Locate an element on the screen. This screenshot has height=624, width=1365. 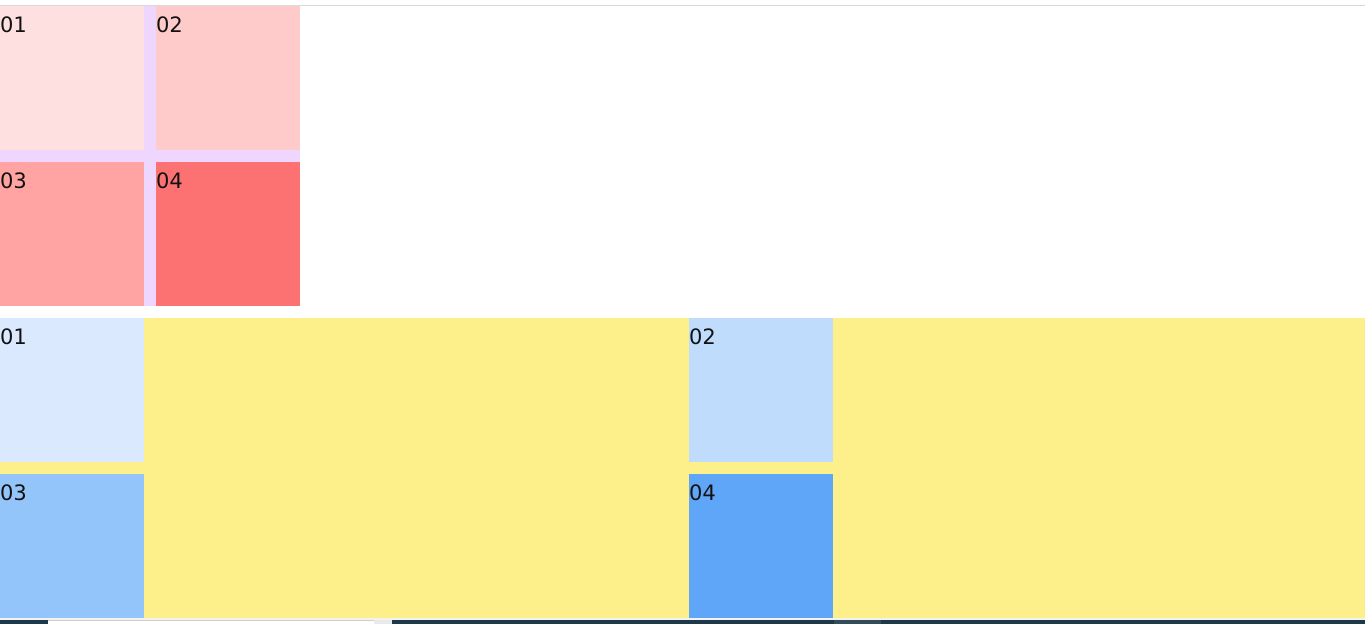
taskbar-strip is located at coordinates (682, 621).